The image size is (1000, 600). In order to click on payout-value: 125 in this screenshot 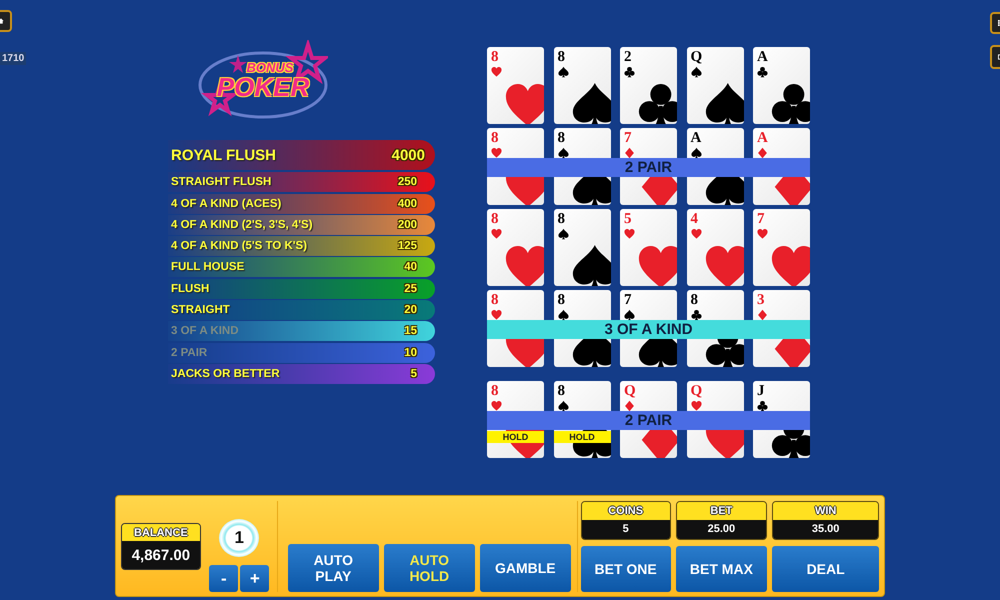, I will do `click(407, 246)`.